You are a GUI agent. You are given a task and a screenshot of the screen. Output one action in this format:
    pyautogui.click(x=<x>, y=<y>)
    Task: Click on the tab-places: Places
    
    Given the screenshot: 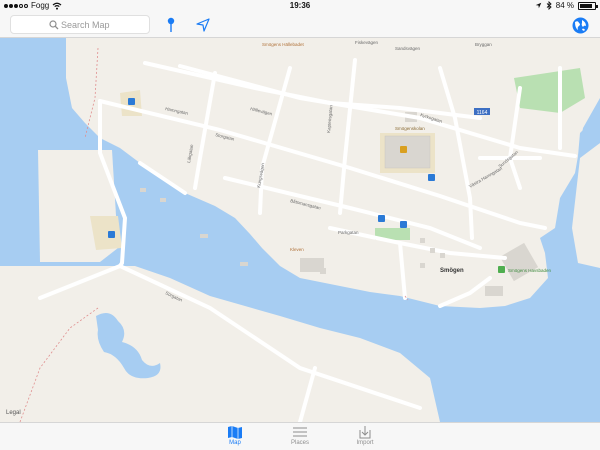 What is the action you would take?
    pyautogui.click(x=300, y=437)
    